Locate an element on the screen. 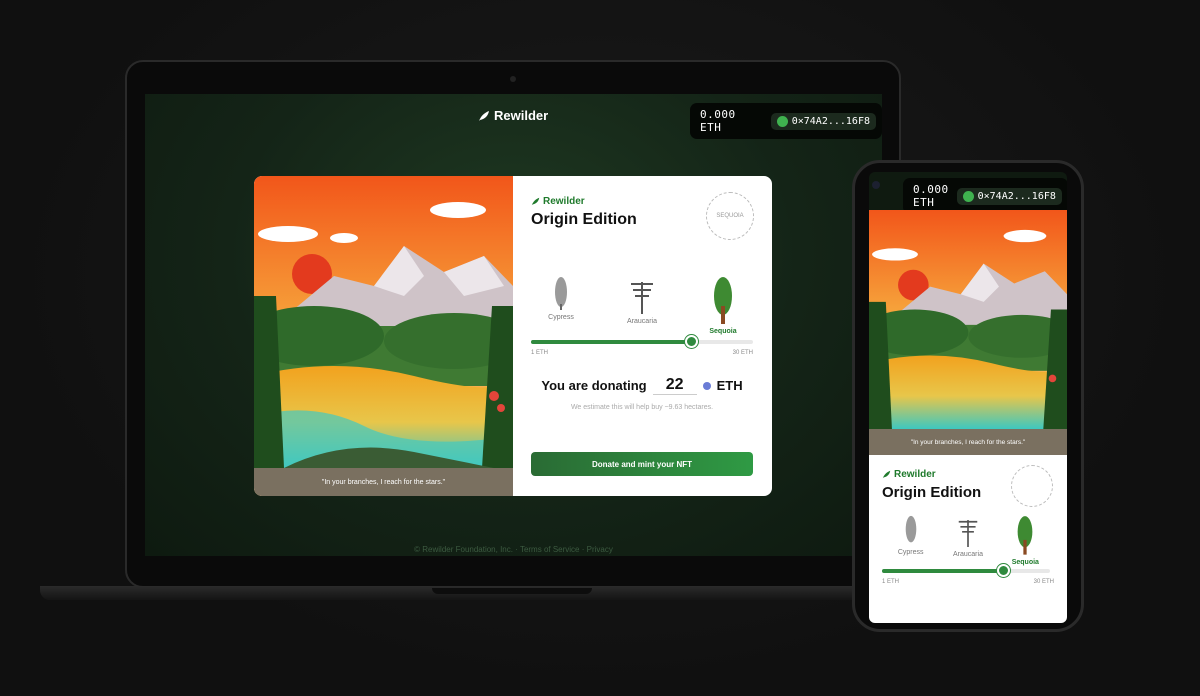 The width and height of the screenshot is (1200, 696). phone-slider-range-labels: 1 ETH 30 ETH is located at coordinates (968, 582).